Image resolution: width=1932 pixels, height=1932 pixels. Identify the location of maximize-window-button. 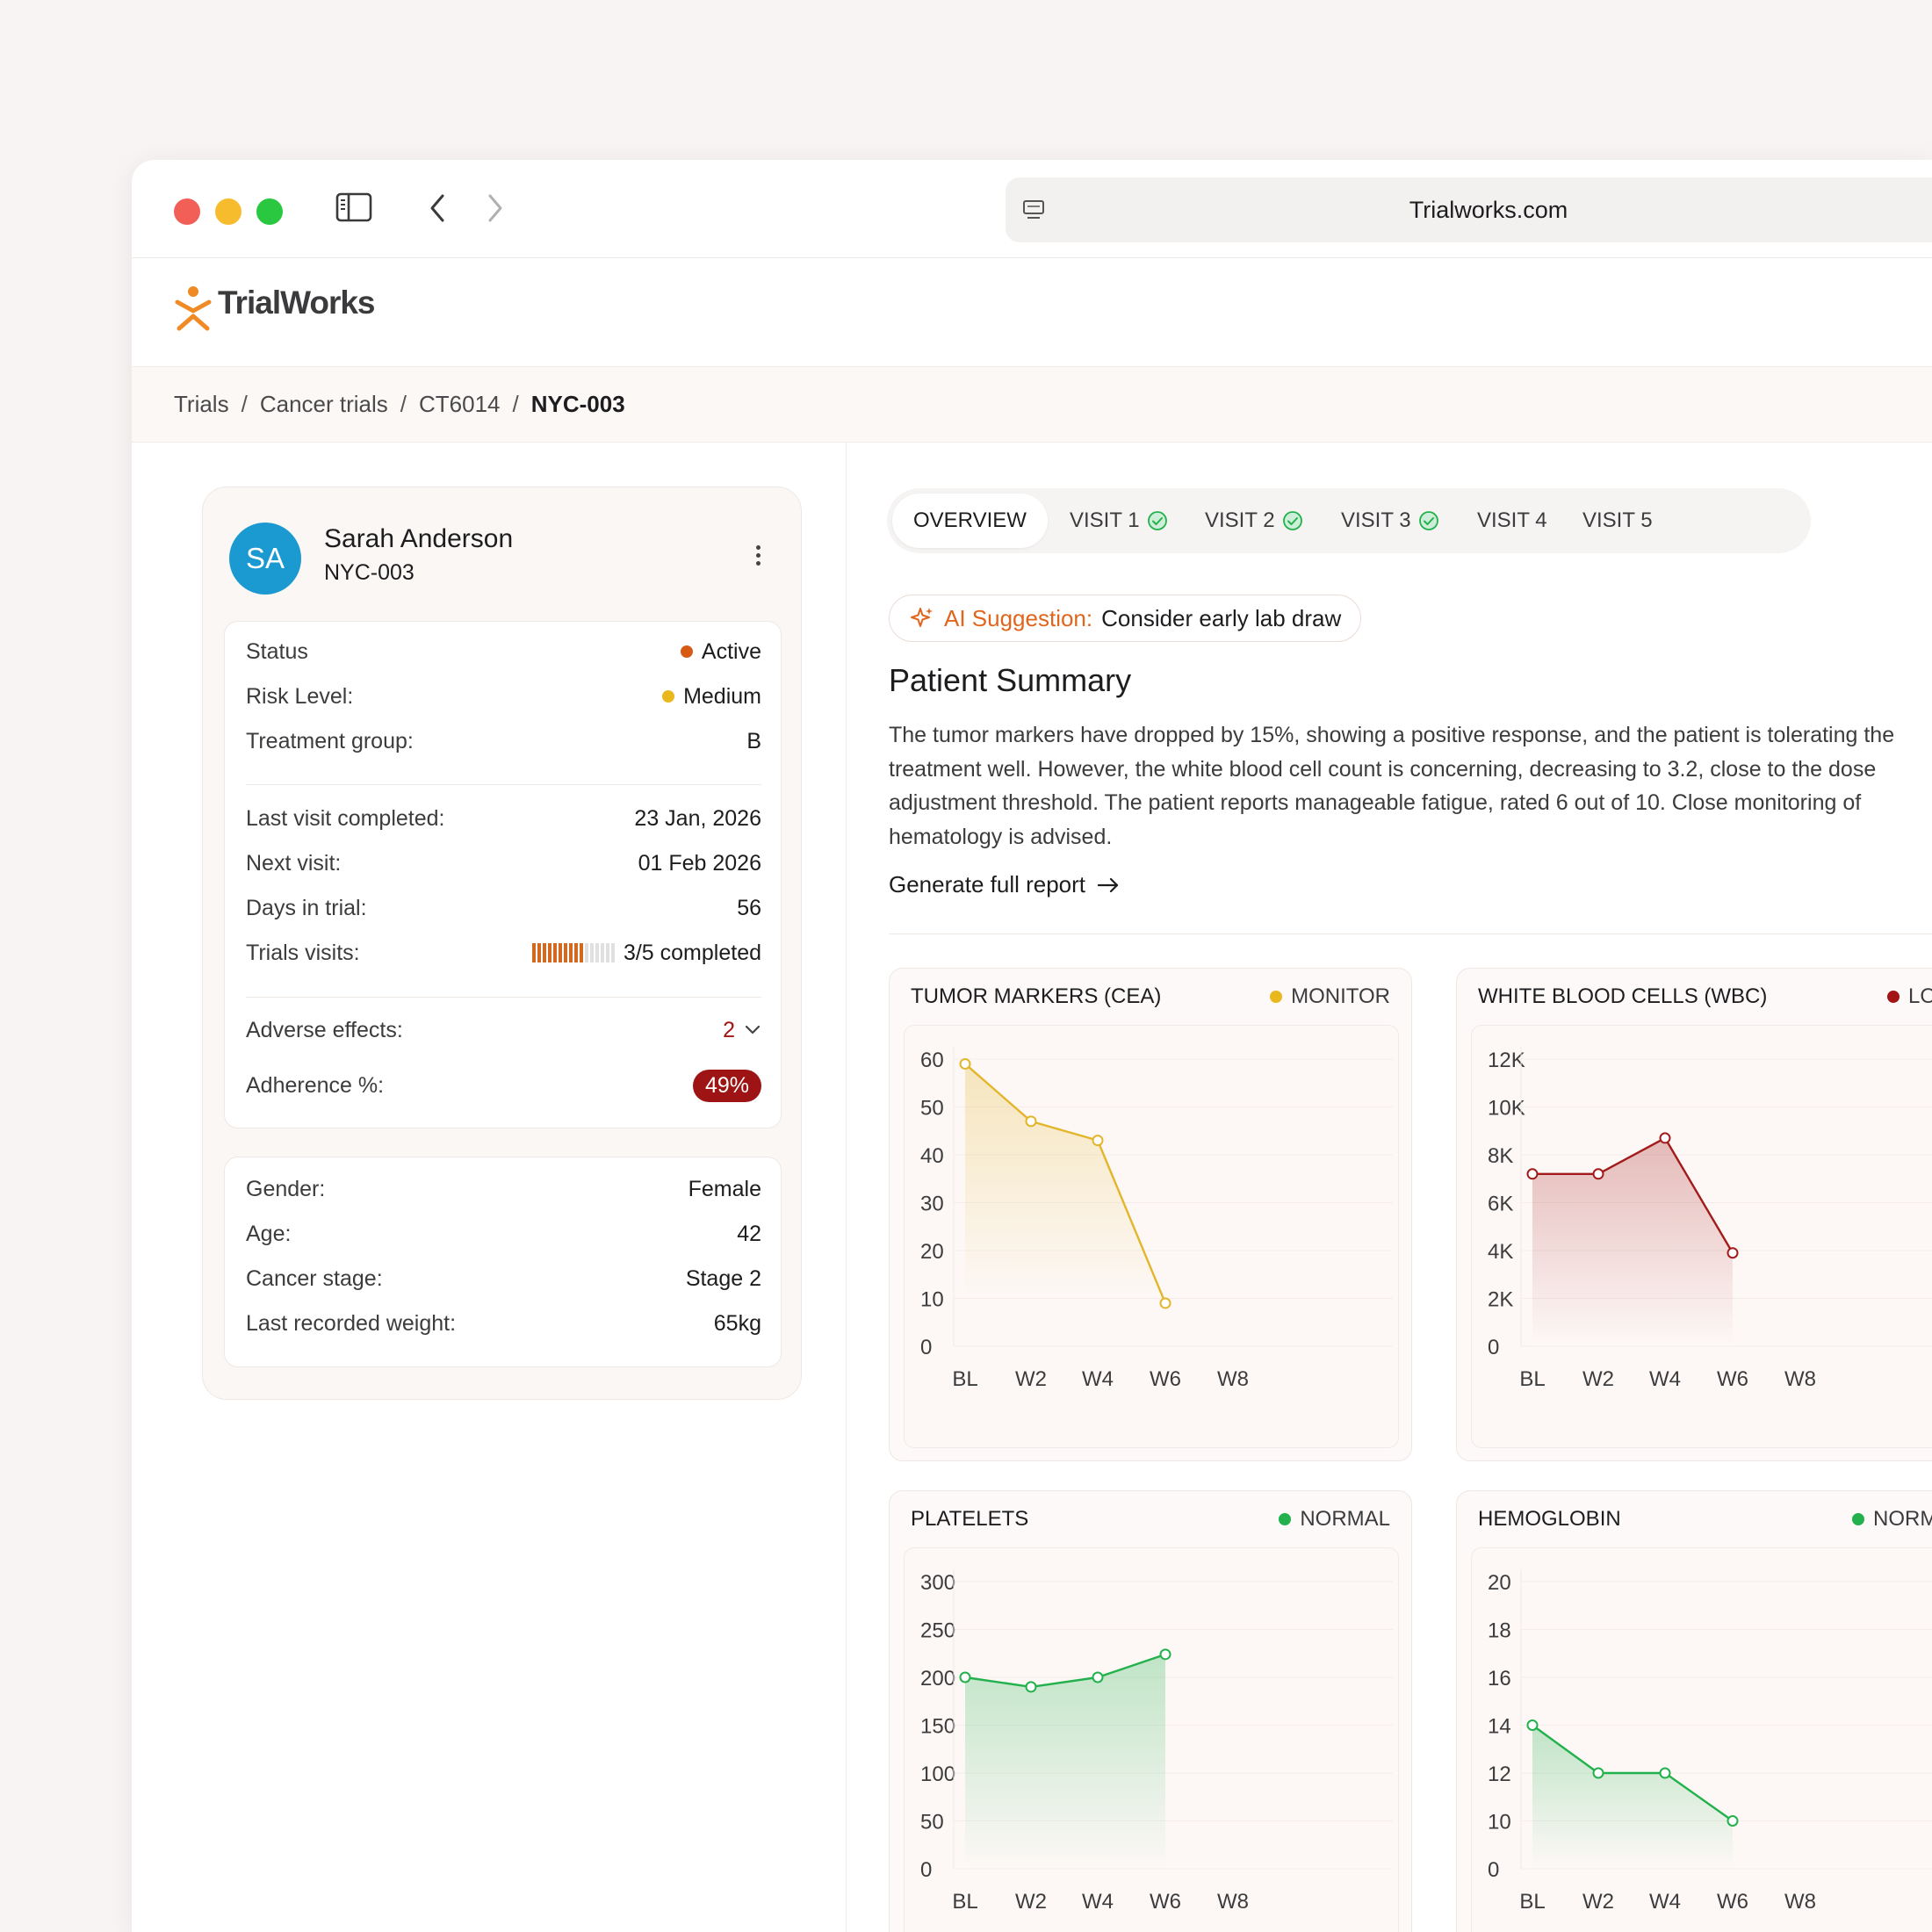
(269, 211).